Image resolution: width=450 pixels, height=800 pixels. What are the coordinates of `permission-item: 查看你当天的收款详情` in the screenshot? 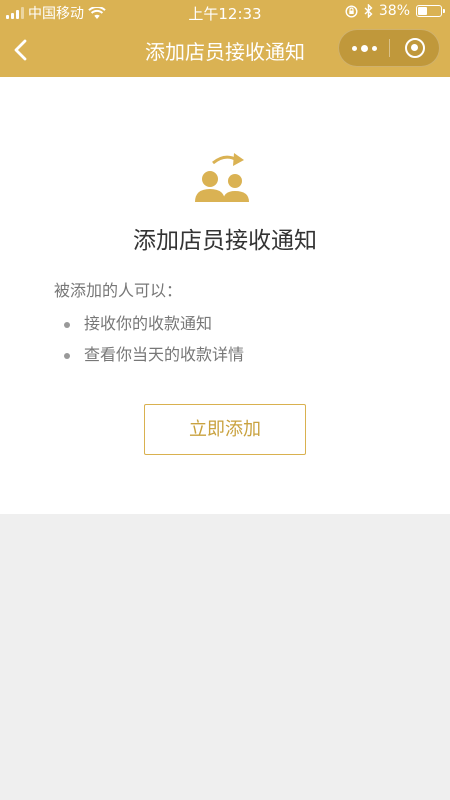 It's located at (154, 357).